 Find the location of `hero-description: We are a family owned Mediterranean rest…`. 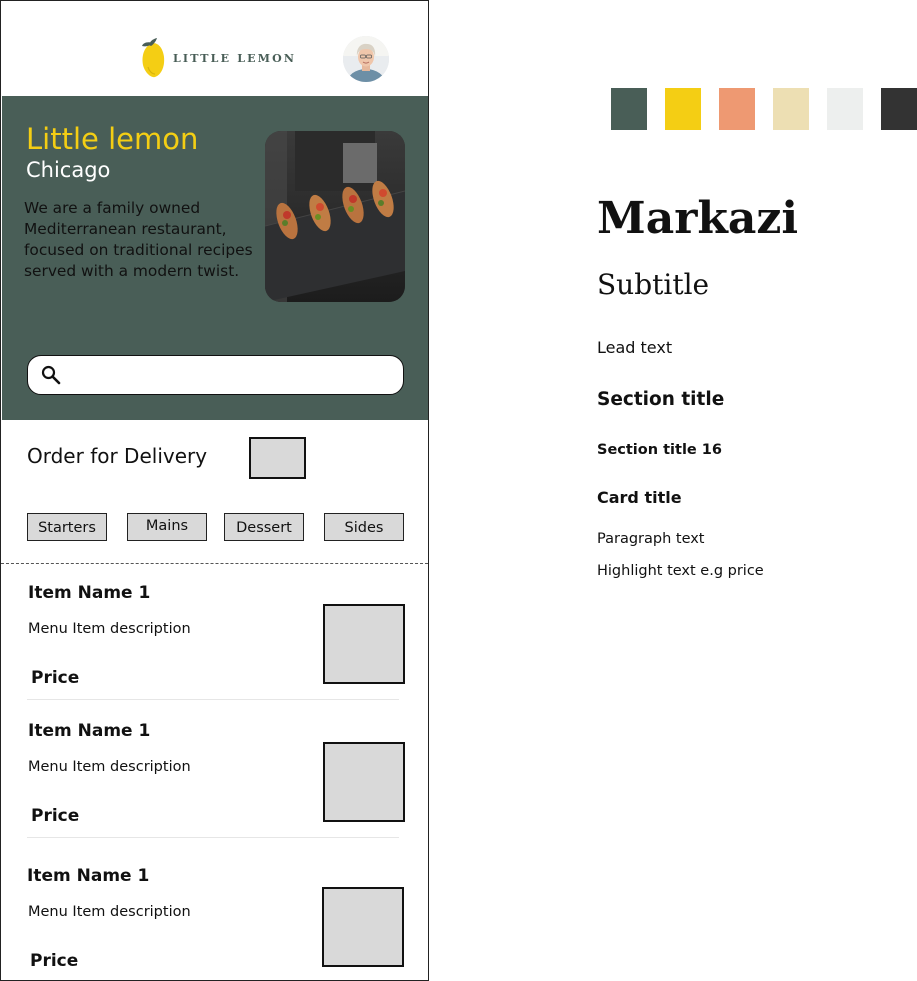

hero-description: We are a family owned Mediterranean rest… is located at coordinates (138, 239).